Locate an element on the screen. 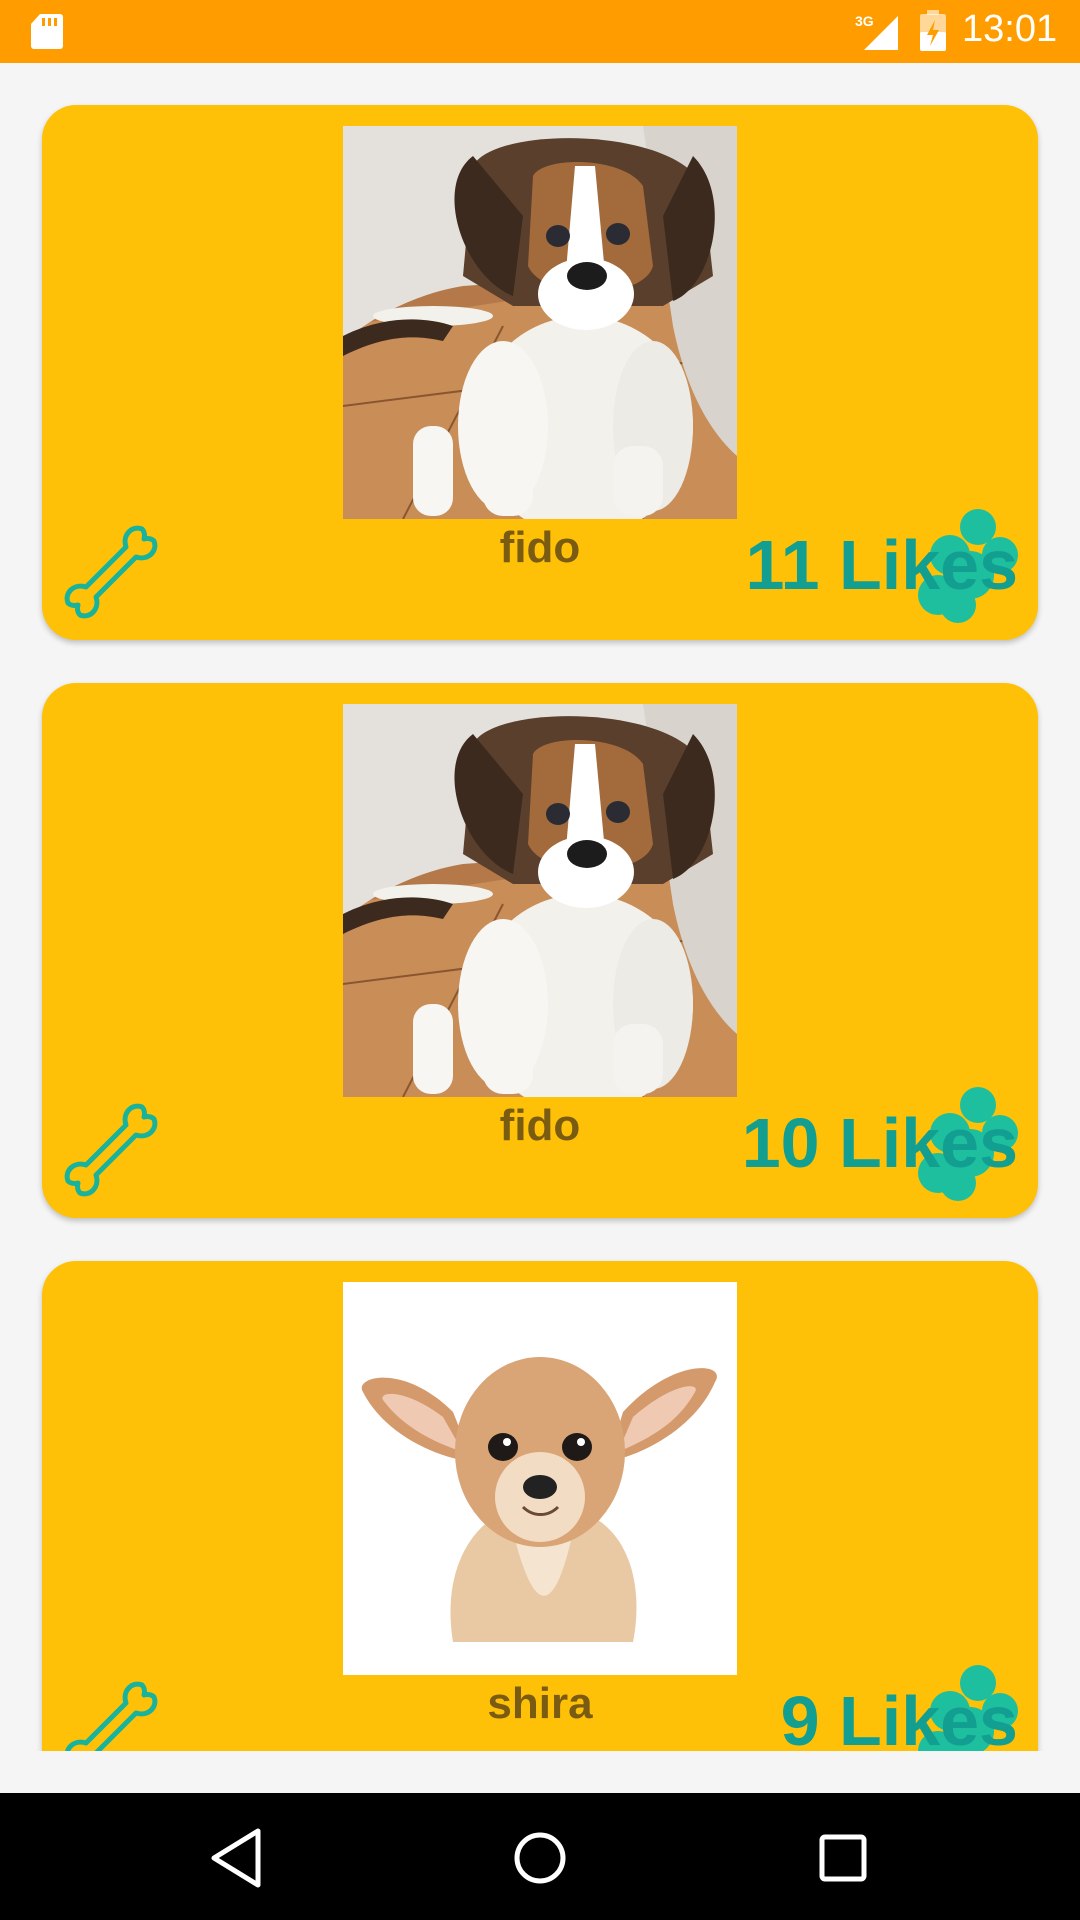 This screenshot has height=1920, width=1080. status-bar: 3G 13:01 is located at coordinates (540, 31).